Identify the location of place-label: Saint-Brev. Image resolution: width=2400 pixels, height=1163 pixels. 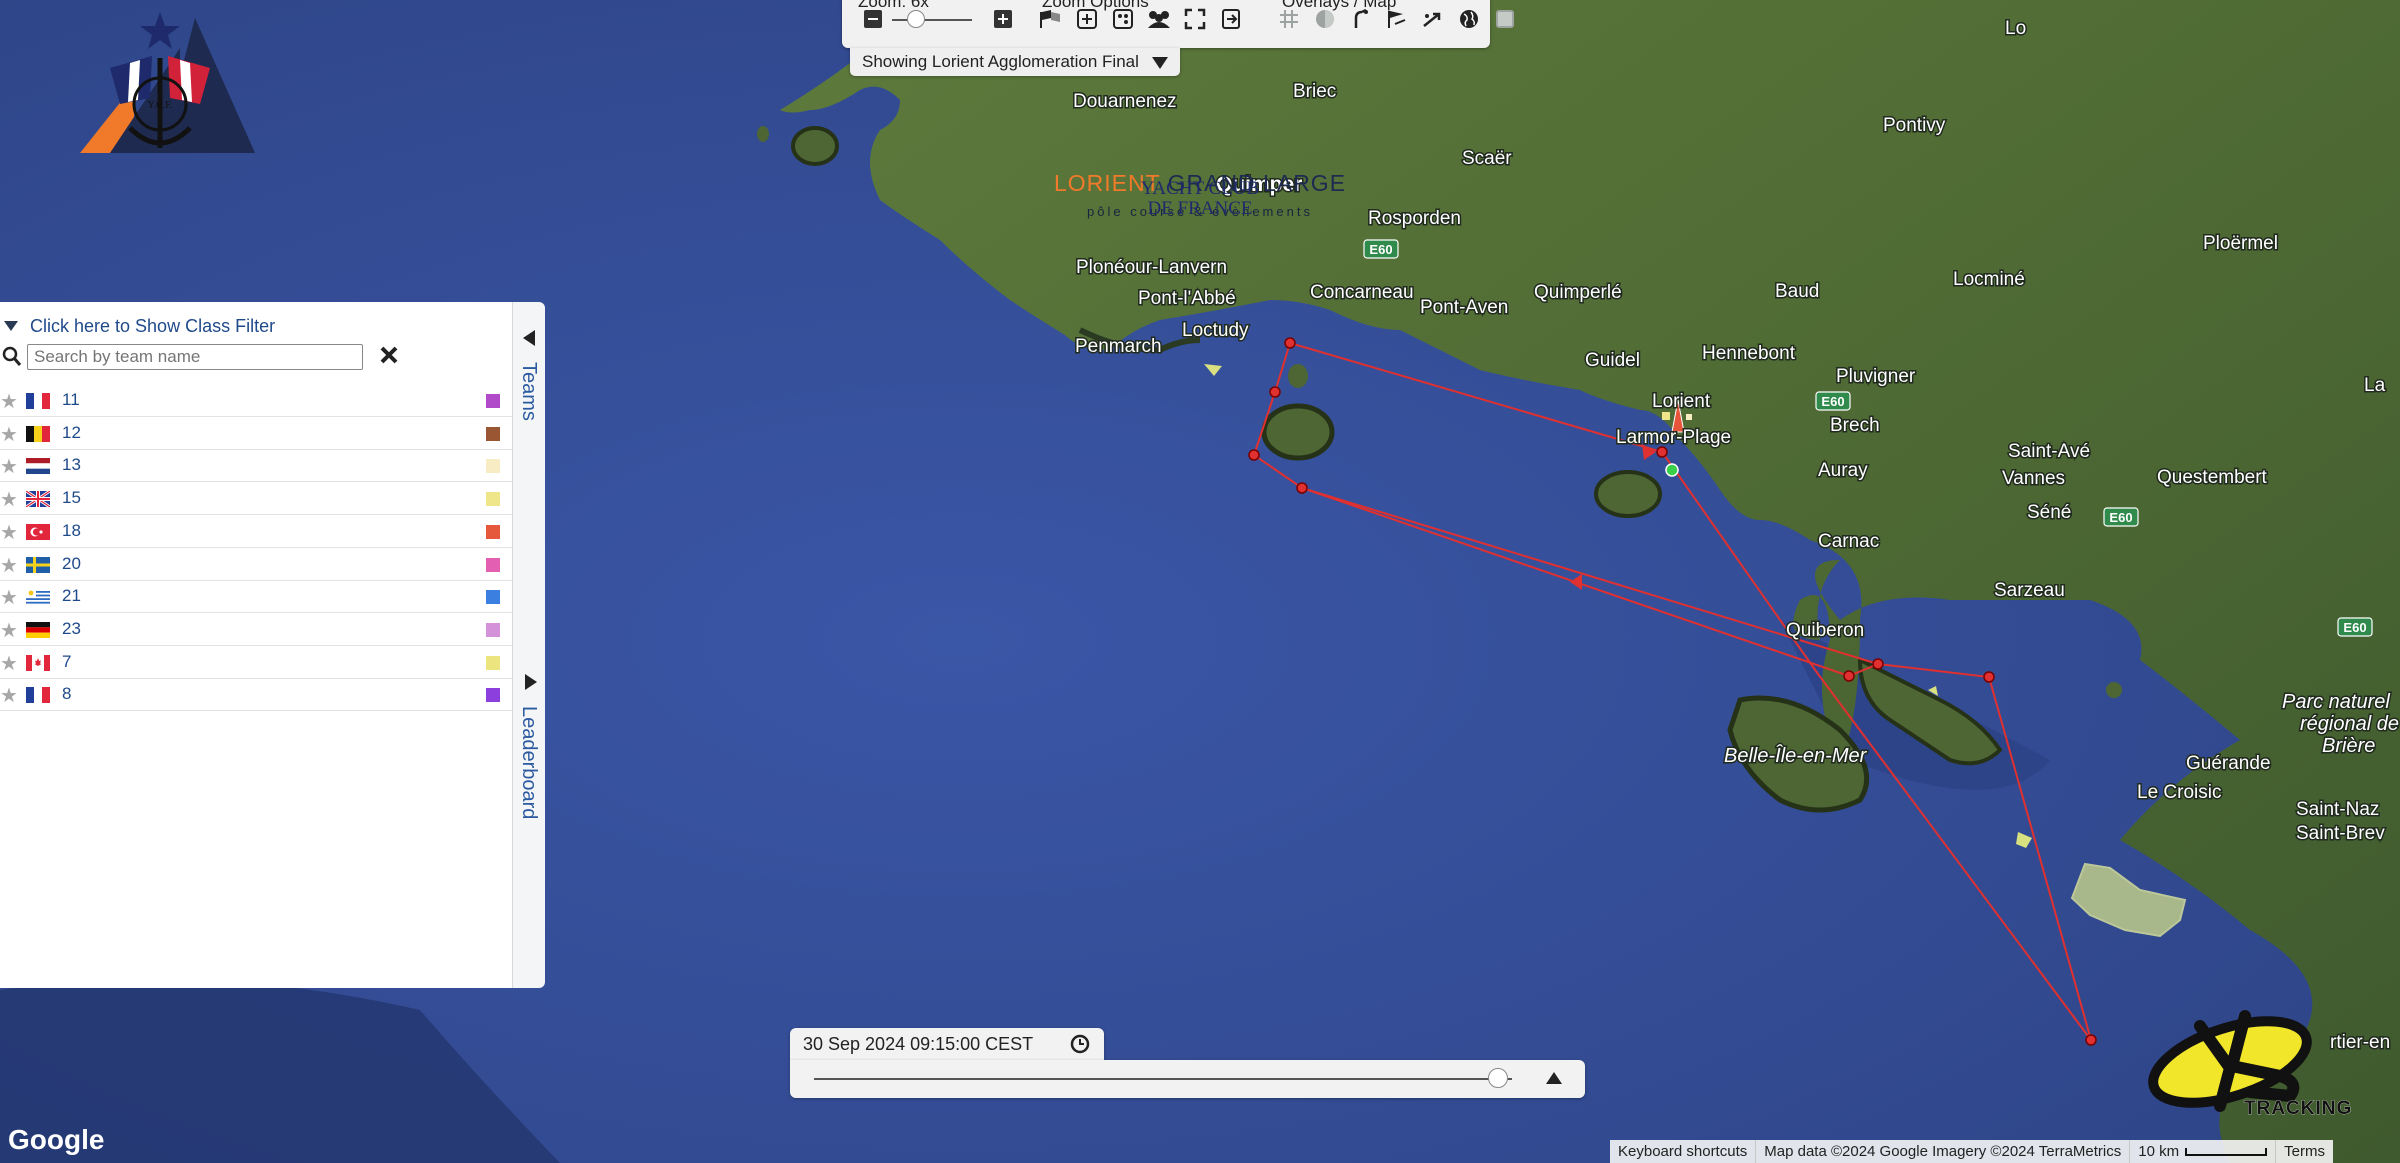
(2340, 833).